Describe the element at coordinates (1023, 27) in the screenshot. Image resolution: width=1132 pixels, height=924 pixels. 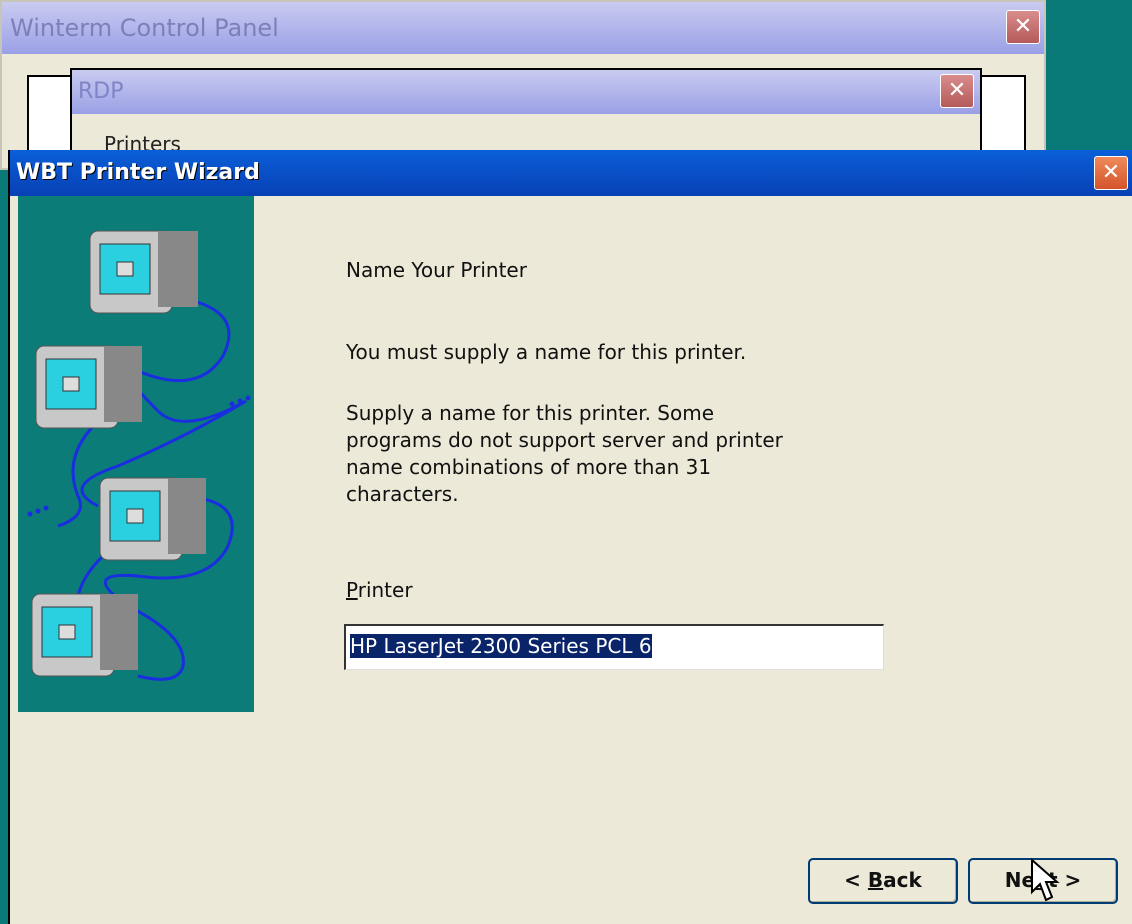
I see `winterm-close-icon: ✕` at that location.